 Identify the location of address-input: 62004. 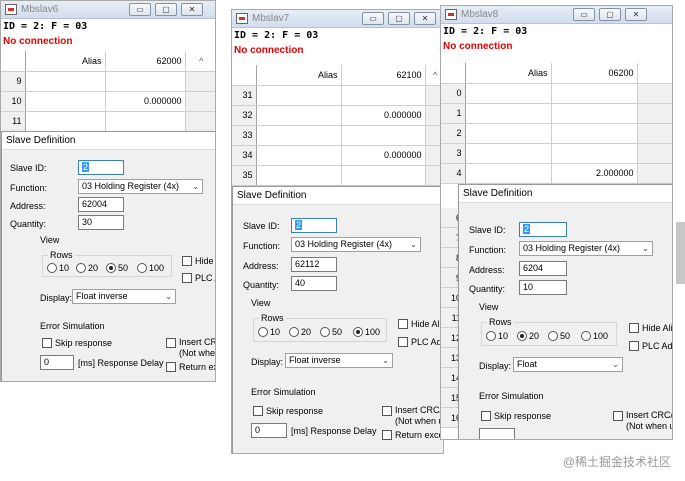
(101, 204).